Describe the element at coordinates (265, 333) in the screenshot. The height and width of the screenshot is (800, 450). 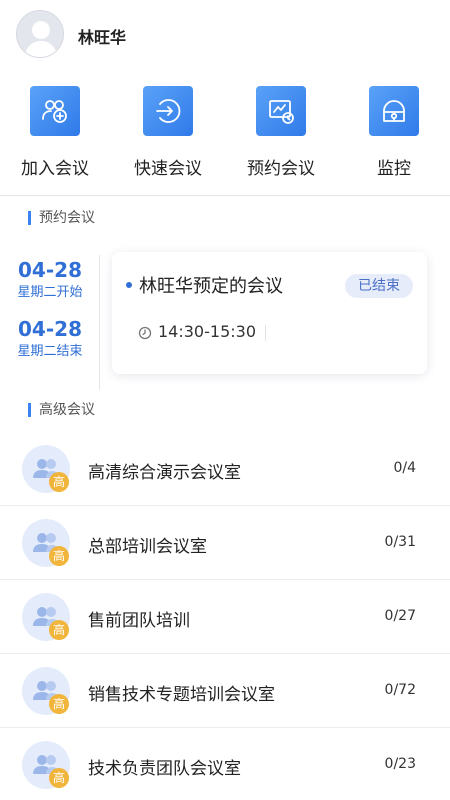
I see `time-separator` at that location.